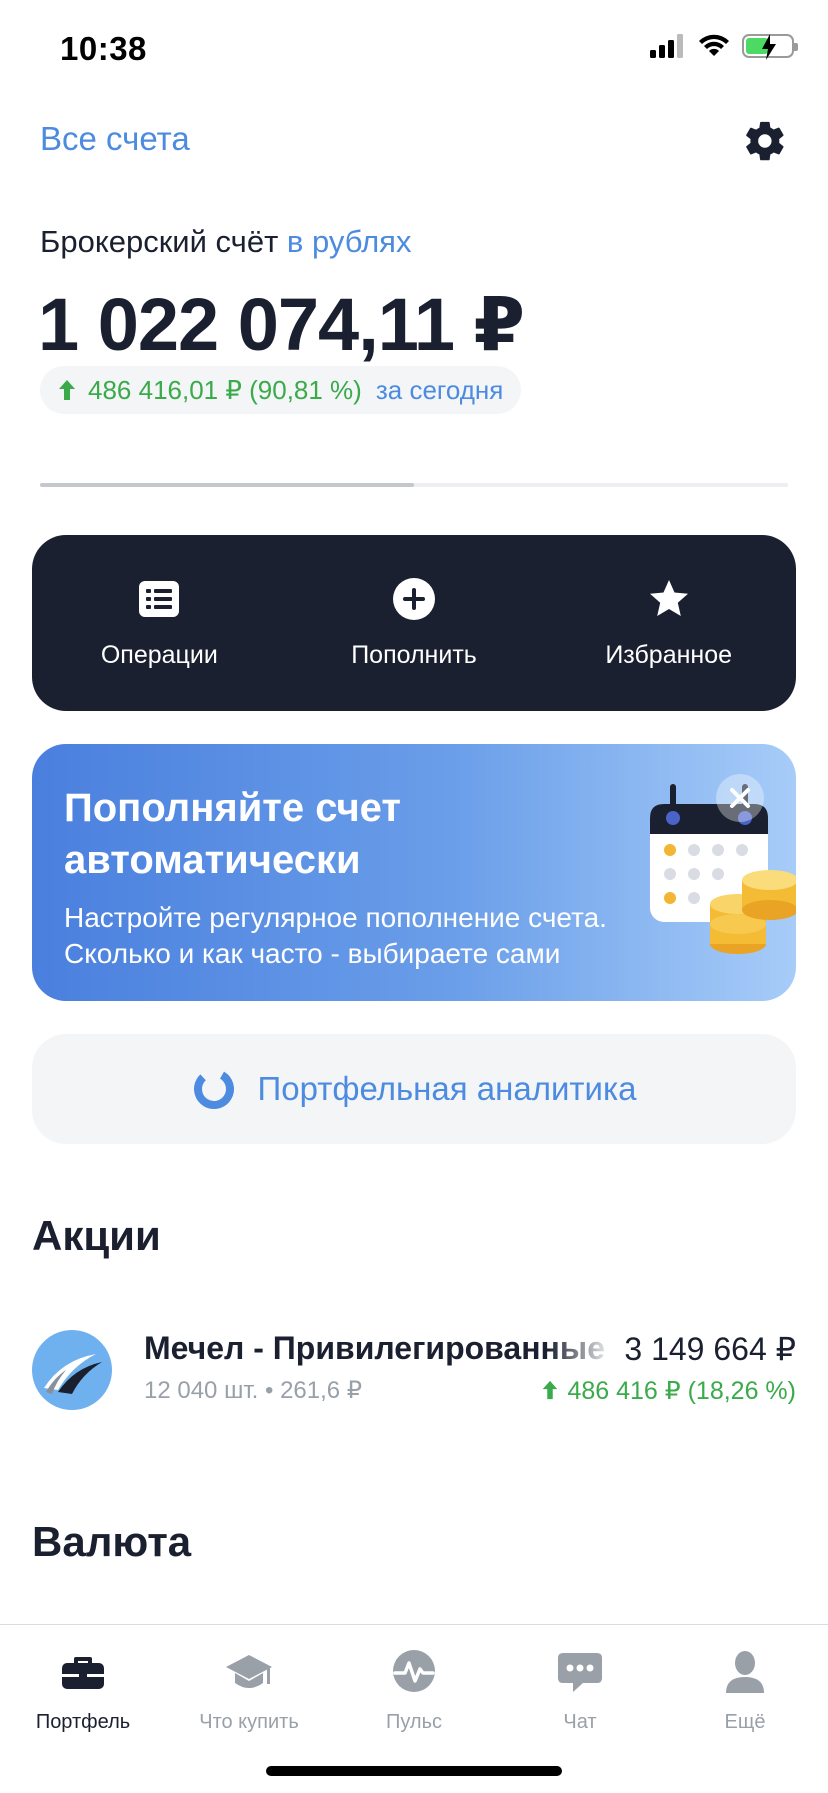 This screenshot has height=1793, width=828. Describe the element at coordinates (414, 1722) in the screenshot. I see `tab-pulse-label: Пульс` at that location.